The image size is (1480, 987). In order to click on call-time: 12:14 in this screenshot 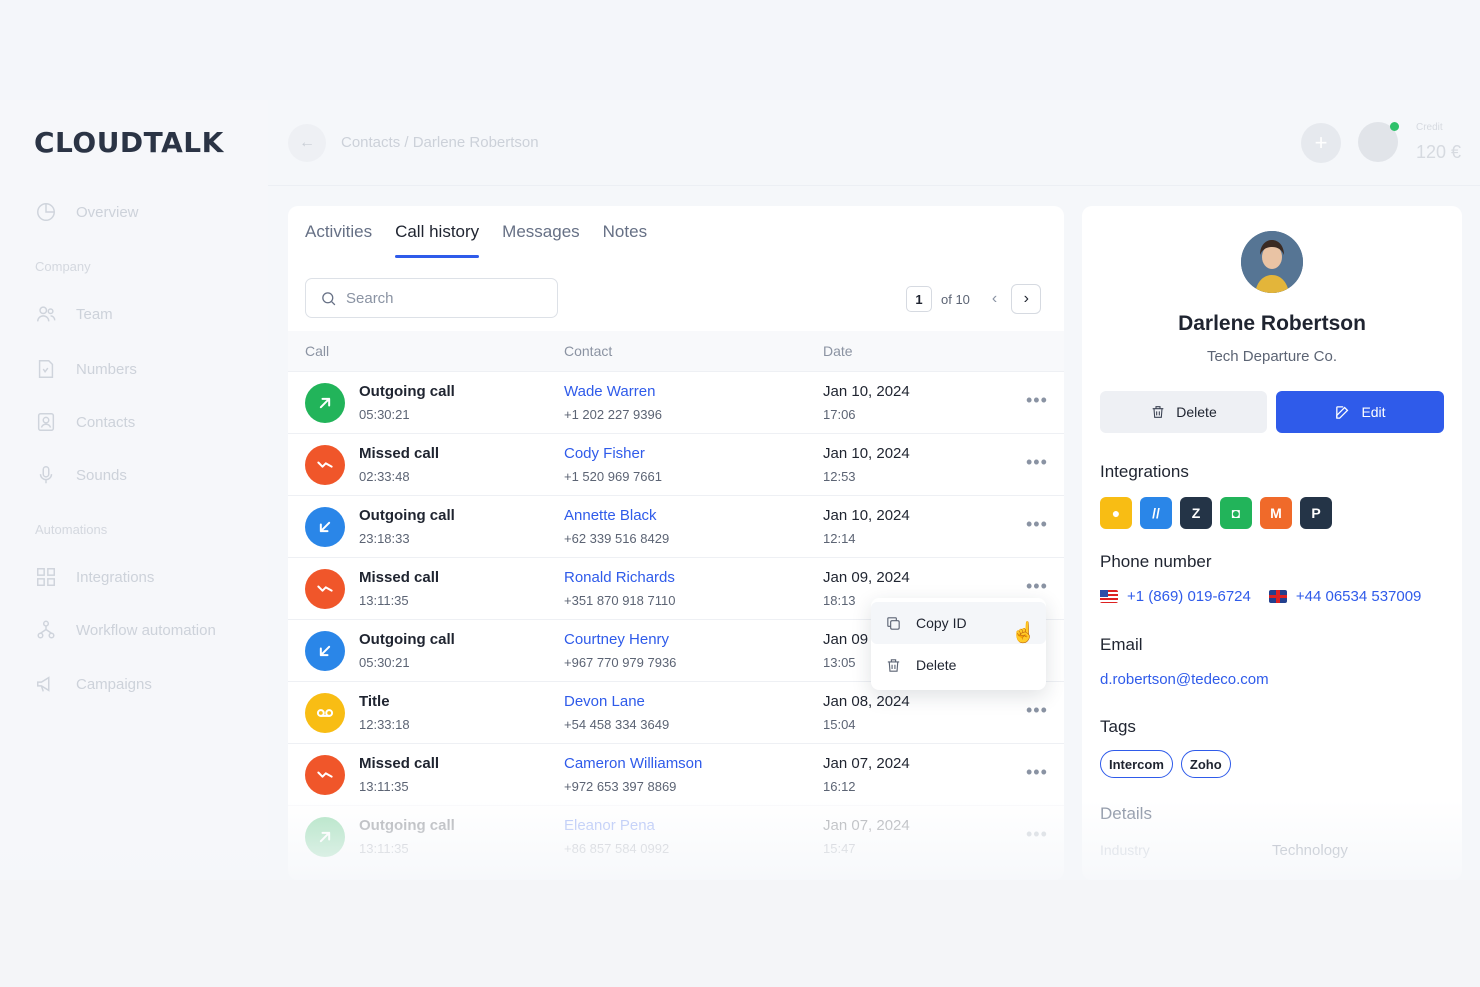, I will do `click(839, 538)`.